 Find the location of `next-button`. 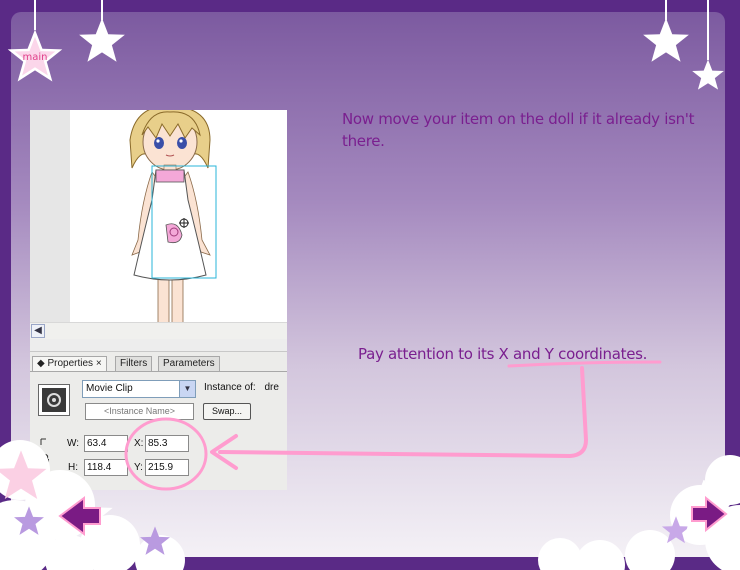

next-button is located at coordinates (704, 511).